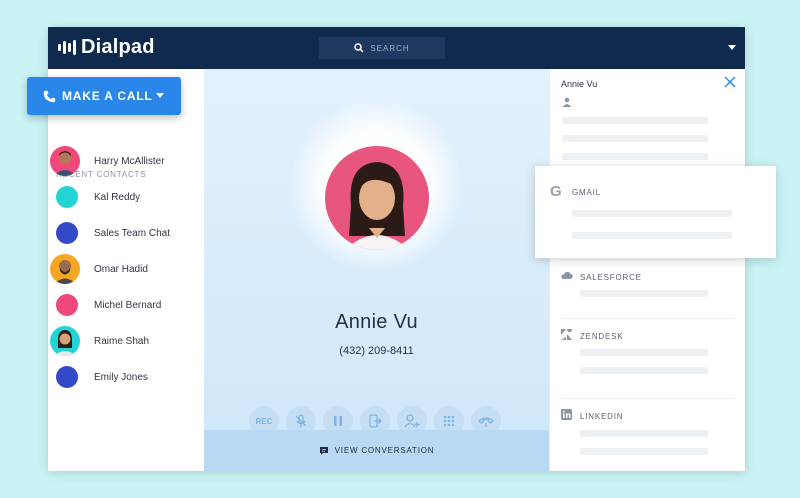 The height and width of the screenshot is (498, 800). I want to click on chat-bubble-icon, so click(323, 450).